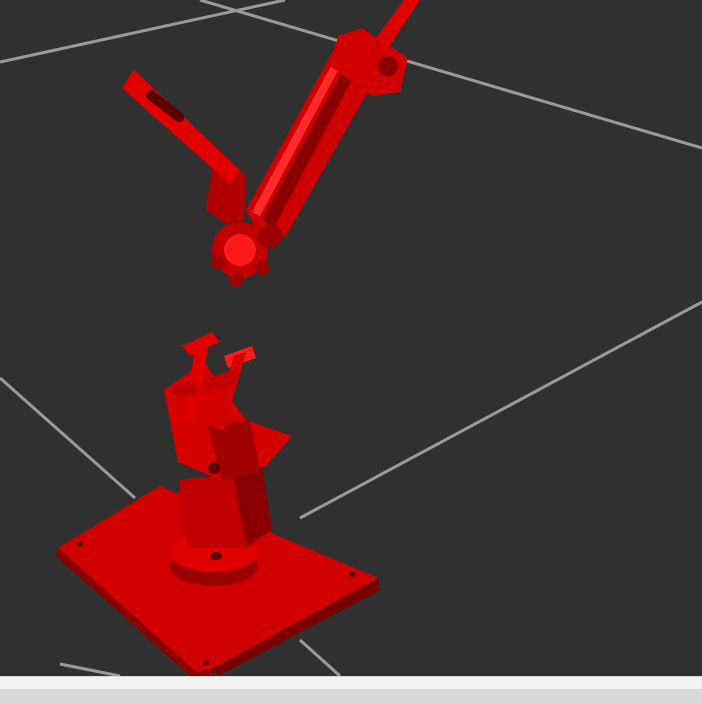  What do you see at coordinates (351, 696) in the screenshot?
I see `status-strip-inner` at bounding box center [351, 696].